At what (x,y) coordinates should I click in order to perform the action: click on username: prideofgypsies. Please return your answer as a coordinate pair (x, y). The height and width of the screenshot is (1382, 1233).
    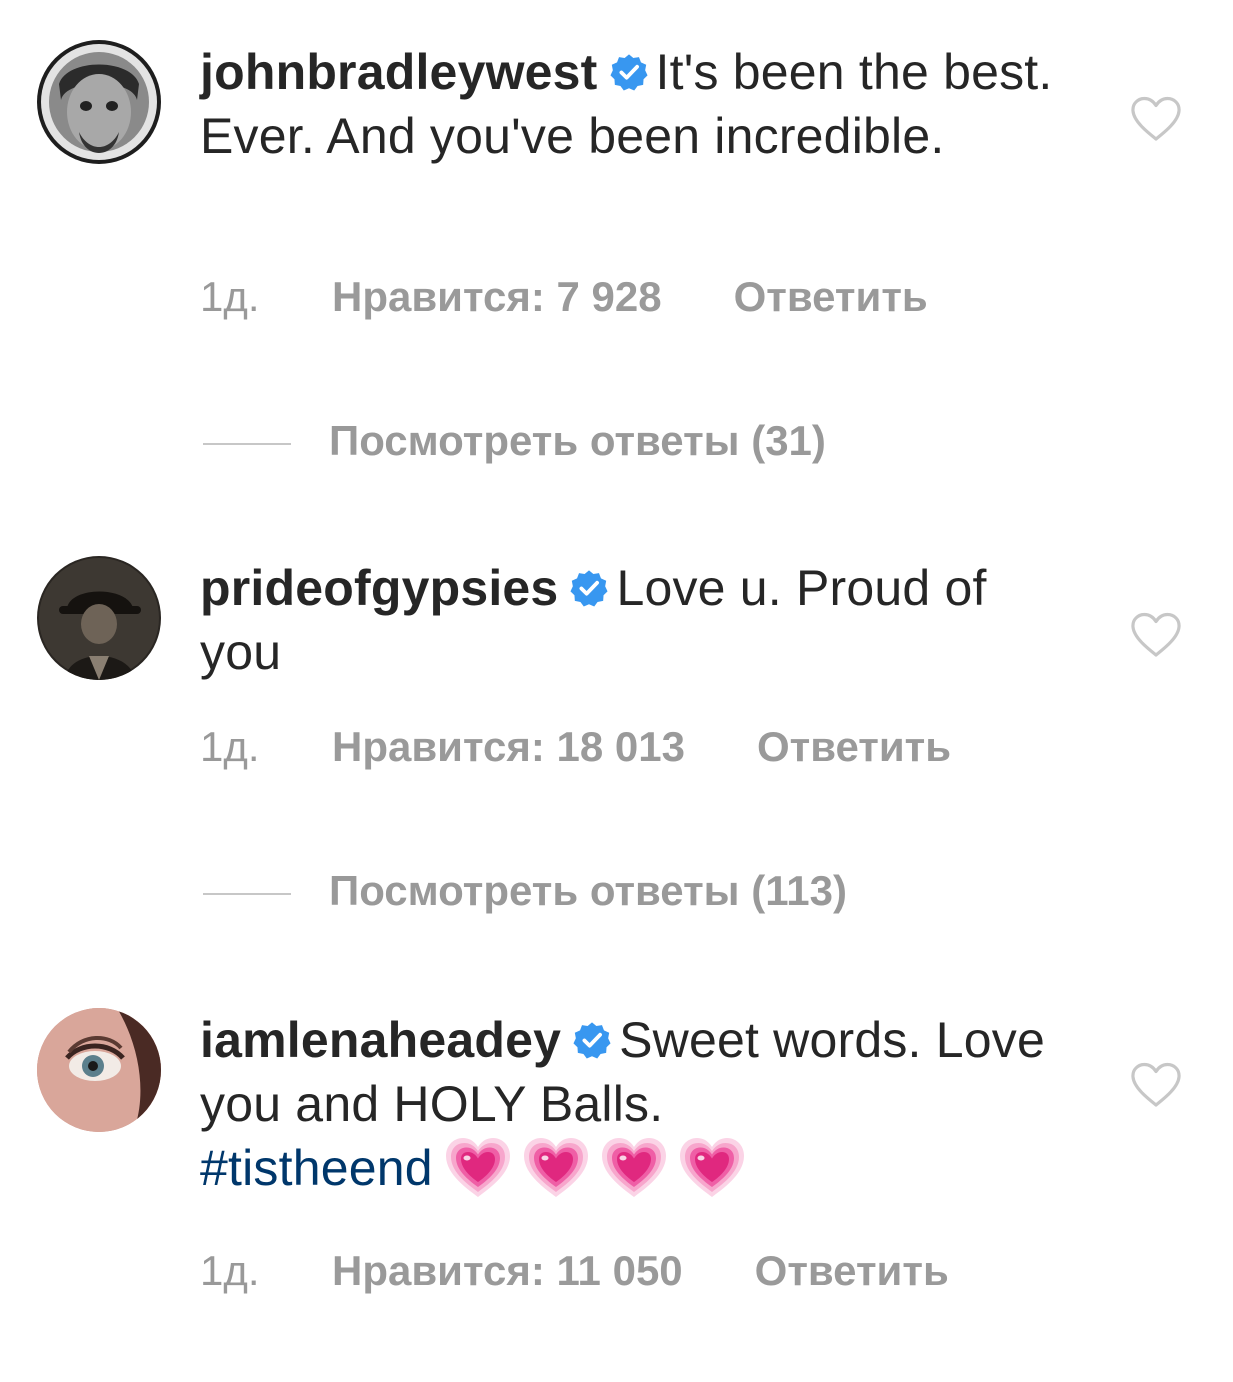
    Looking at the image, I should click on (379, 588).